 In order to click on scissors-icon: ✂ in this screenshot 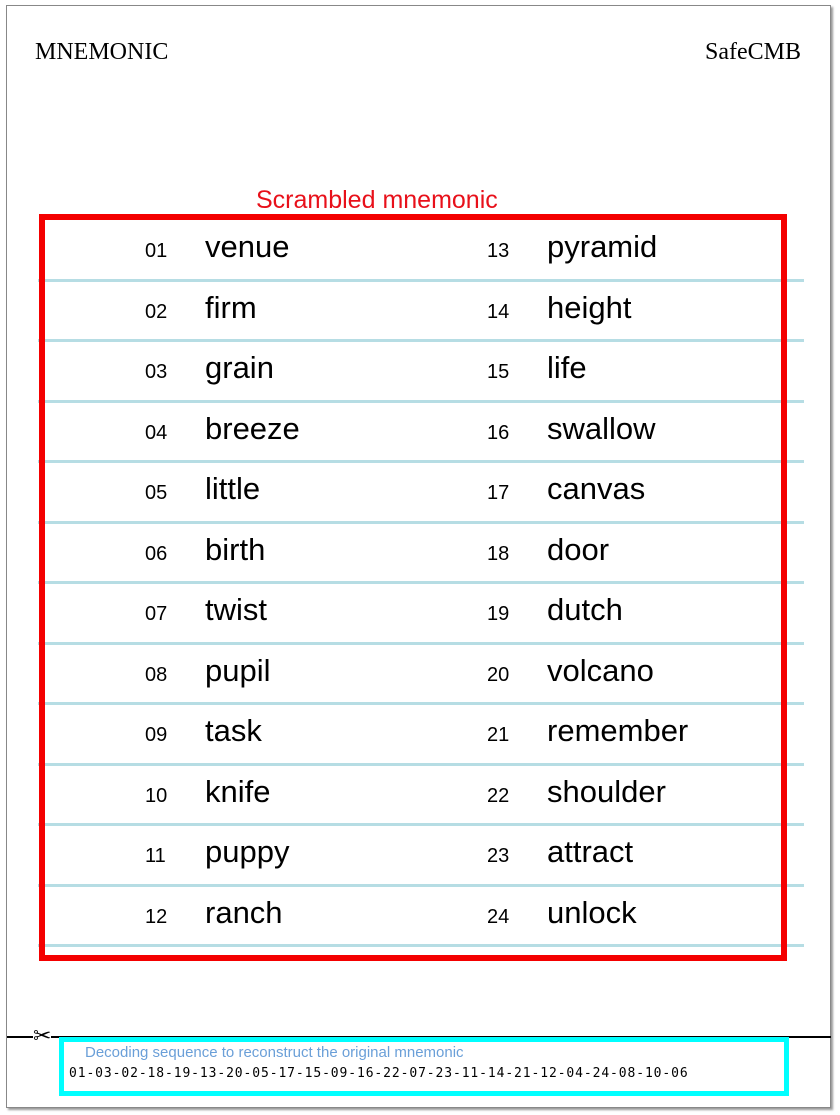, I will do `click(42, 1036)`.